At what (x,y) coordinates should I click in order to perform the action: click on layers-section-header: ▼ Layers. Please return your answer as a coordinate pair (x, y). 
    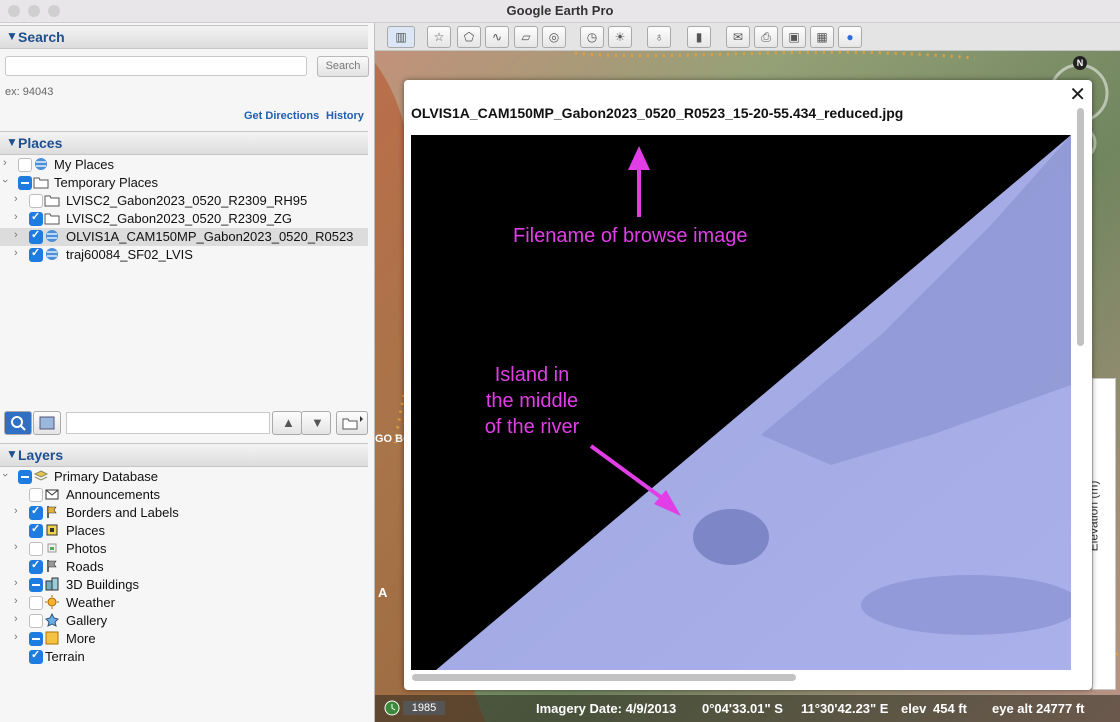
    Looking at the image, I should click on (184, 455).